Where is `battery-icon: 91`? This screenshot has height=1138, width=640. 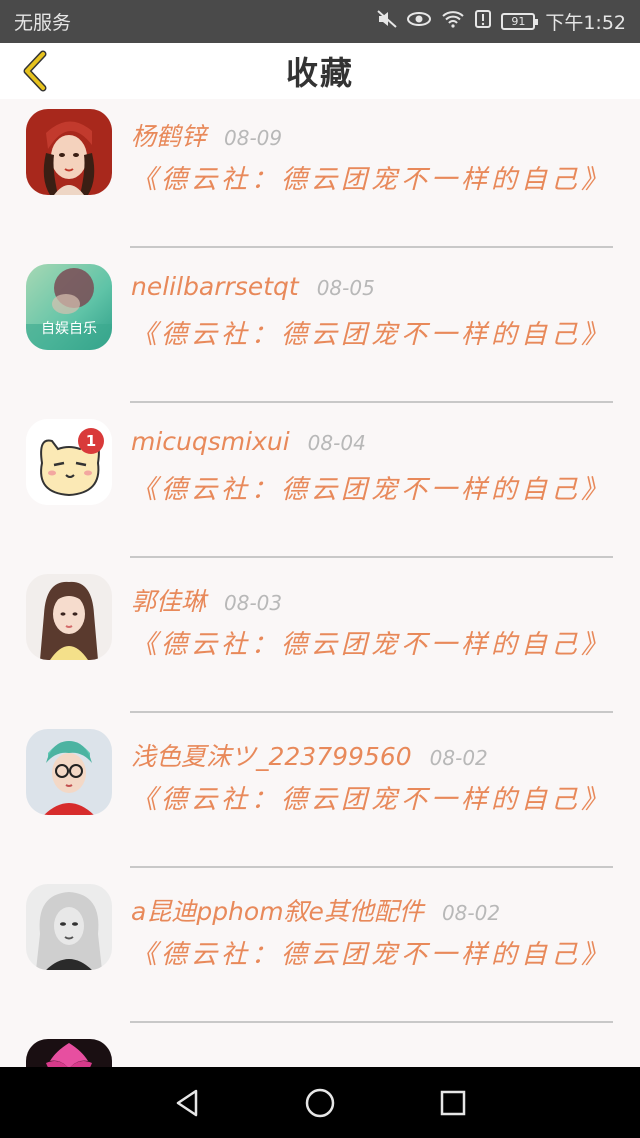 battery-icon: 91 is located at coordinates (520, 21).